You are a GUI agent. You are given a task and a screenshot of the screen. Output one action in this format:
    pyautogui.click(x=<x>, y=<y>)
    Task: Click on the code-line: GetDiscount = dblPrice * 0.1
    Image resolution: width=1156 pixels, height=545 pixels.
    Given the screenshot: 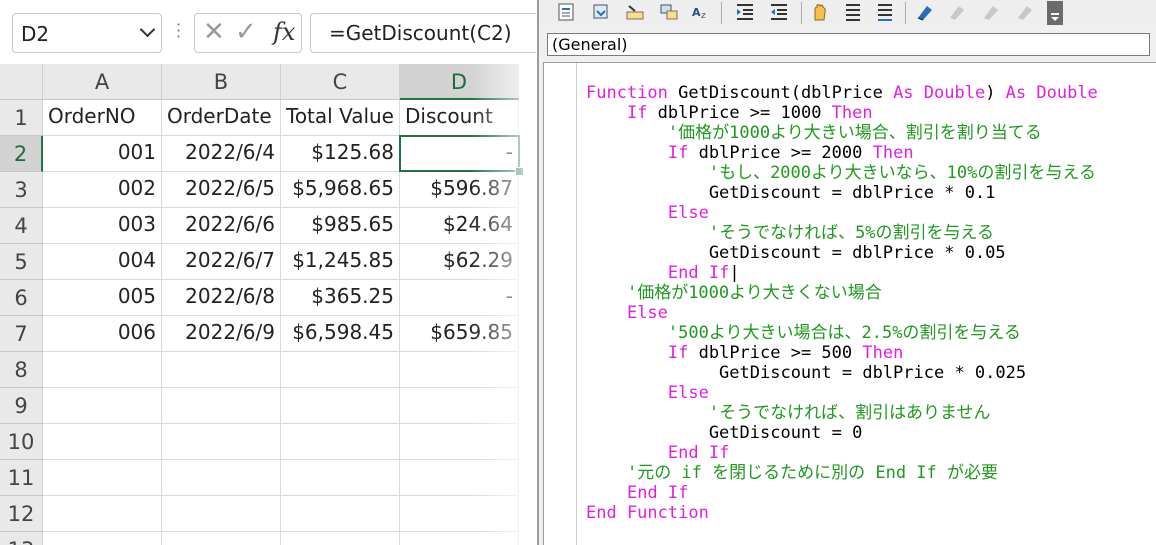 What is the action you would take?
    pyautogui.click(x=842, y=193)
    